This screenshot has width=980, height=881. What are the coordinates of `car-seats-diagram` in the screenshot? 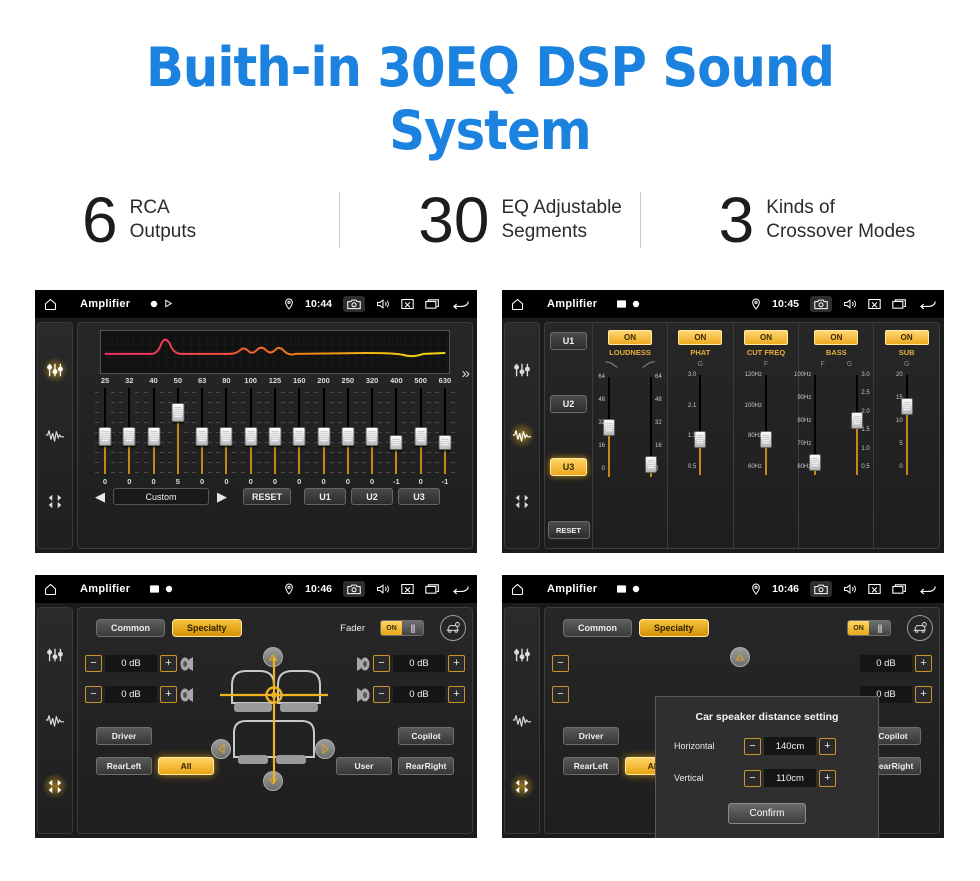 It's located at (274, 722).